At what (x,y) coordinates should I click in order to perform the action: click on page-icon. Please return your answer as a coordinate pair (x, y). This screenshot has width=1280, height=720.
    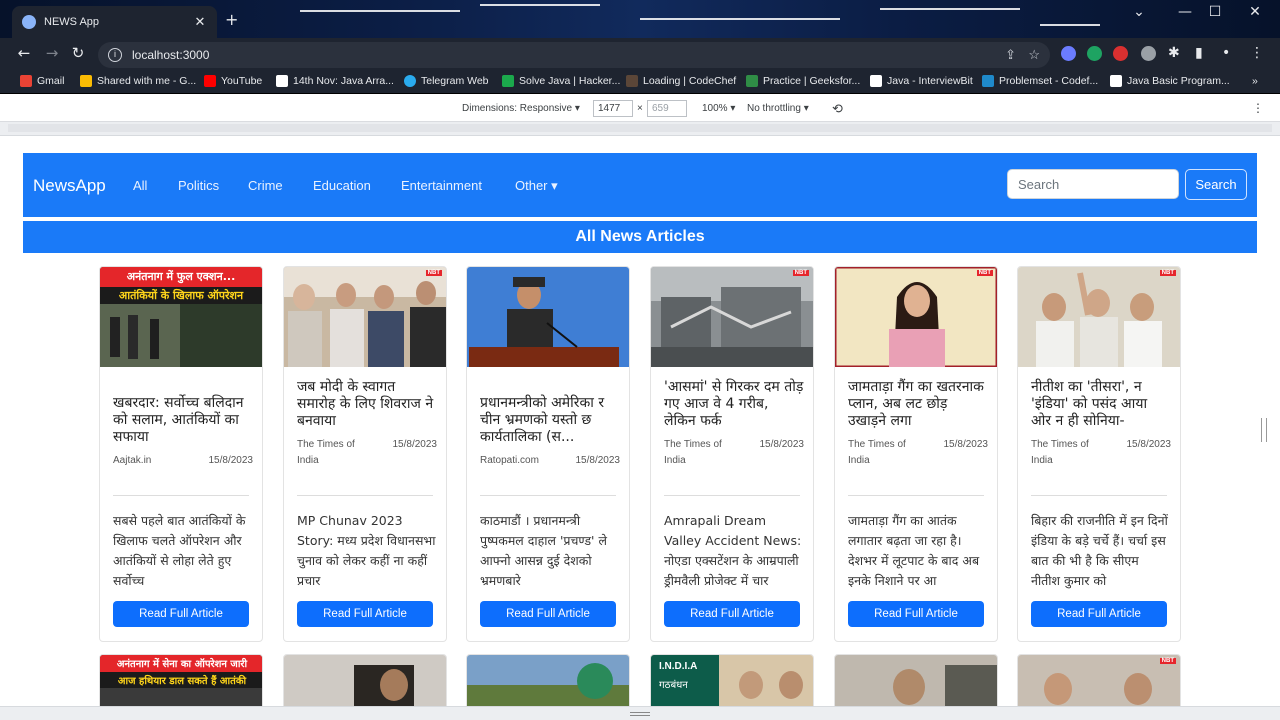
    Looking at the image, I should click on (282, 81).